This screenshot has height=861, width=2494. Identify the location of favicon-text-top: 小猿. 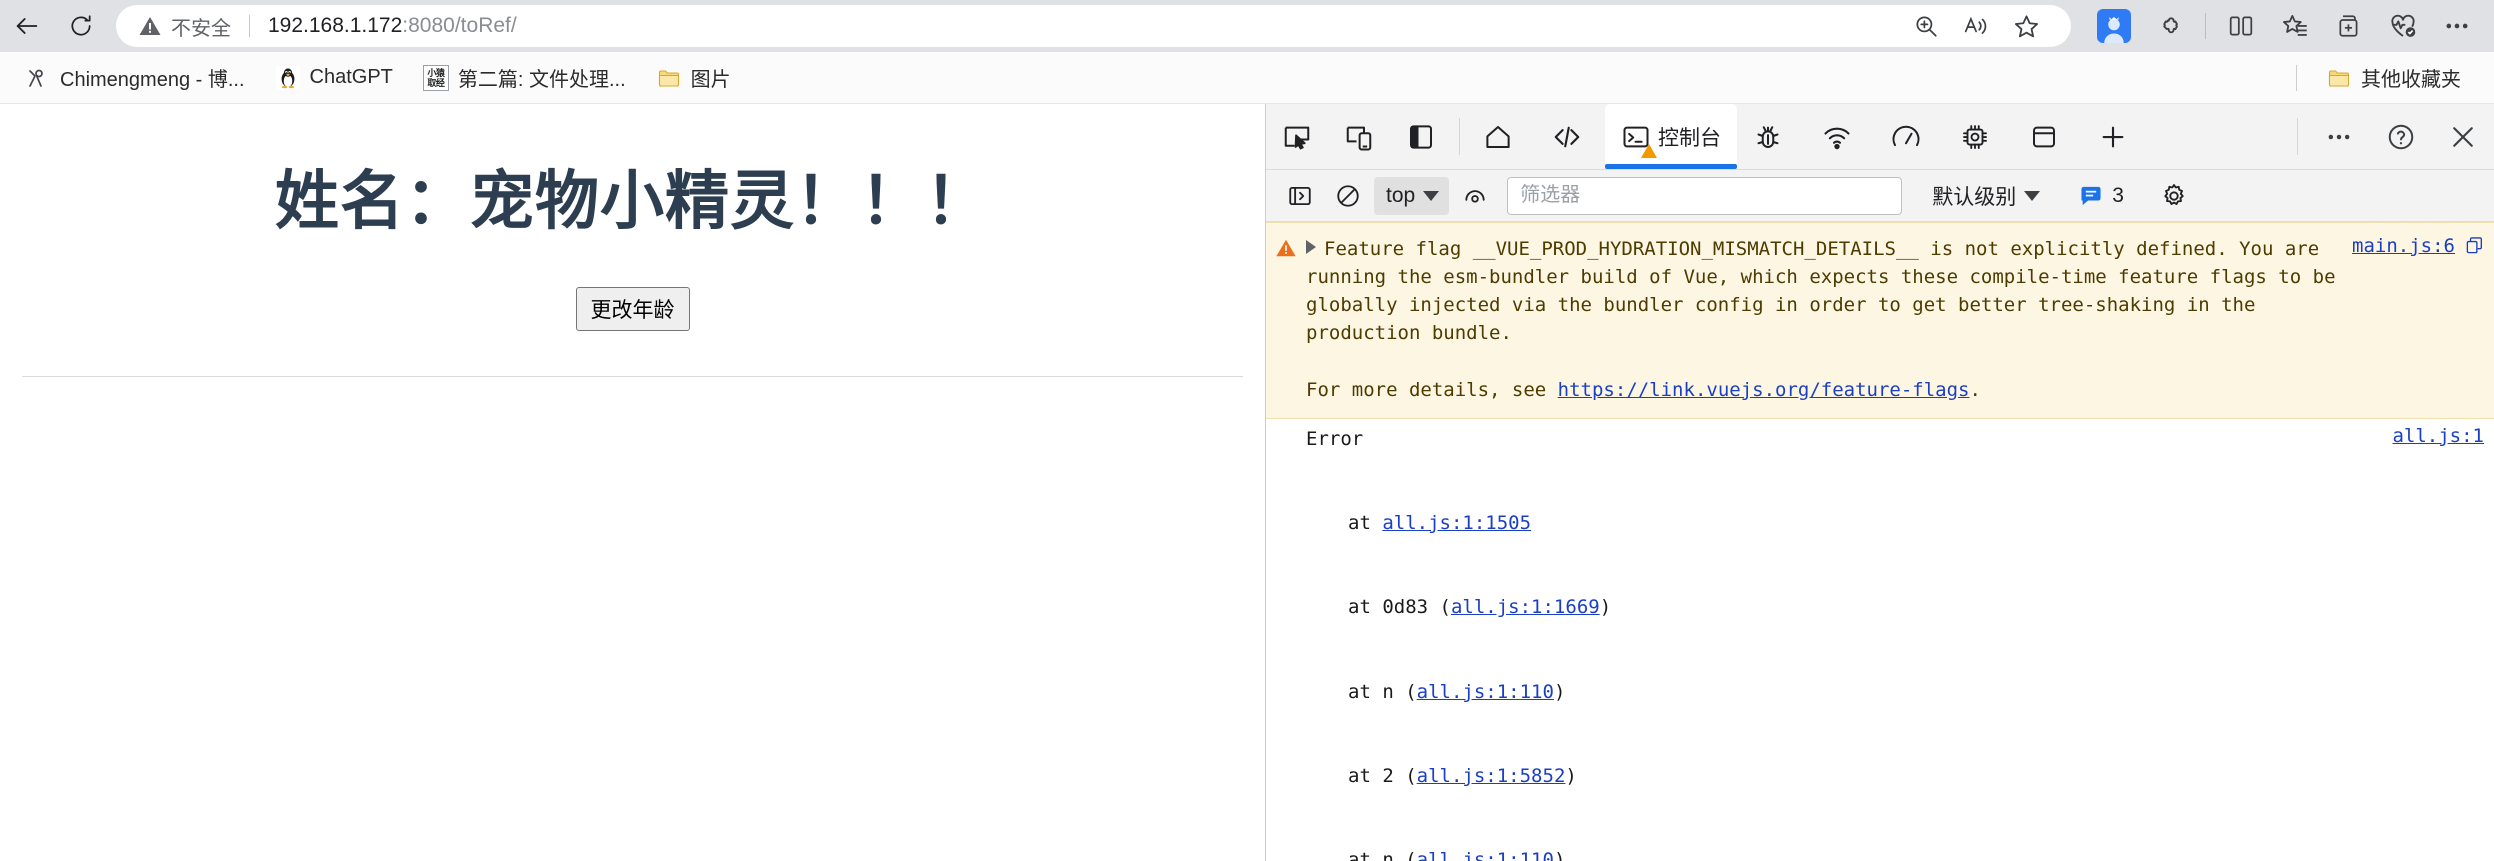
(436, 72).